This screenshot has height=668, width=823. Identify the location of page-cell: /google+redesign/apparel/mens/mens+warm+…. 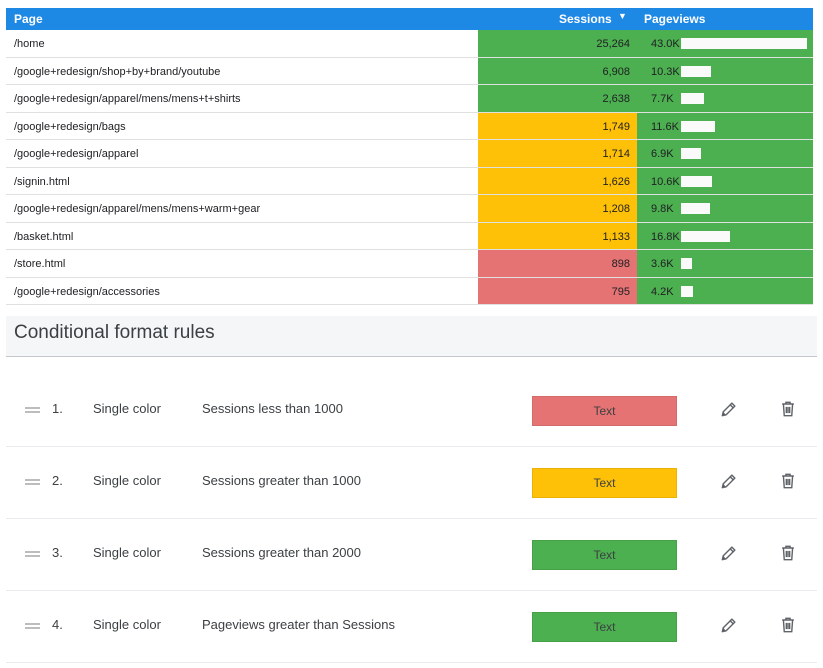
(137, 209).